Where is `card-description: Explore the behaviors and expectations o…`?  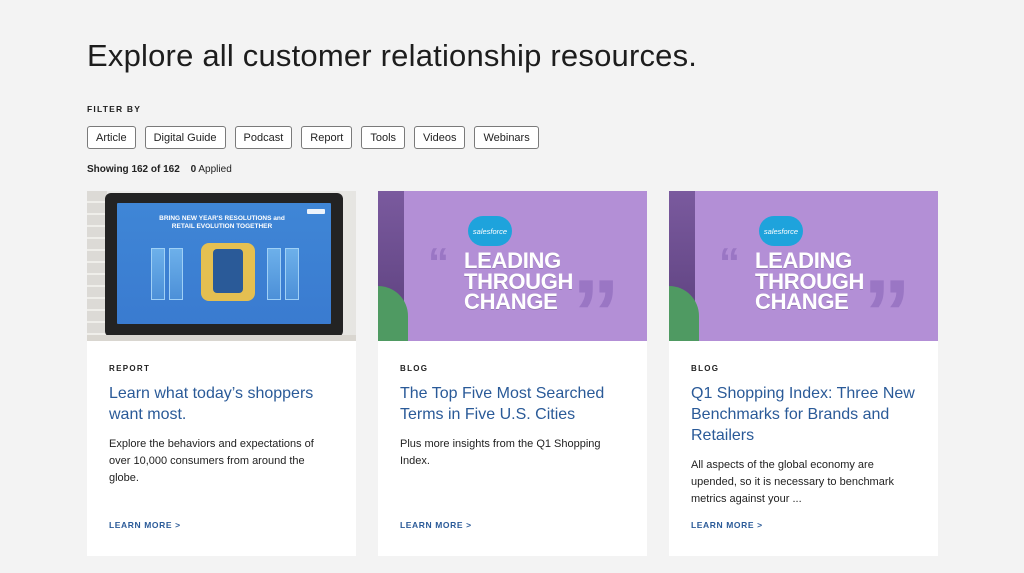 card-description: Explore the behaviors and expectations o… is located at coordinates (211, 461).